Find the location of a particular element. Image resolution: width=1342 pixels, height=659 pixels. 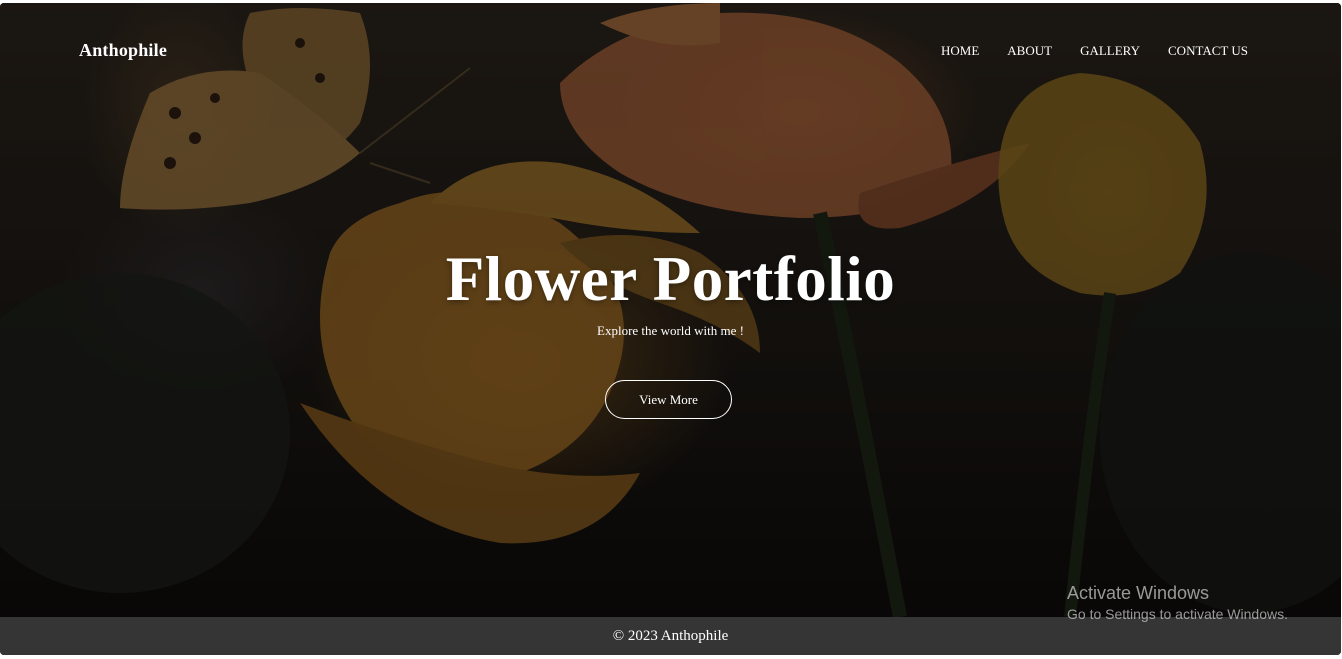

main-nav: HOME ABOUT GALLERY CONTACT US is located at coordinates (1080, 51).